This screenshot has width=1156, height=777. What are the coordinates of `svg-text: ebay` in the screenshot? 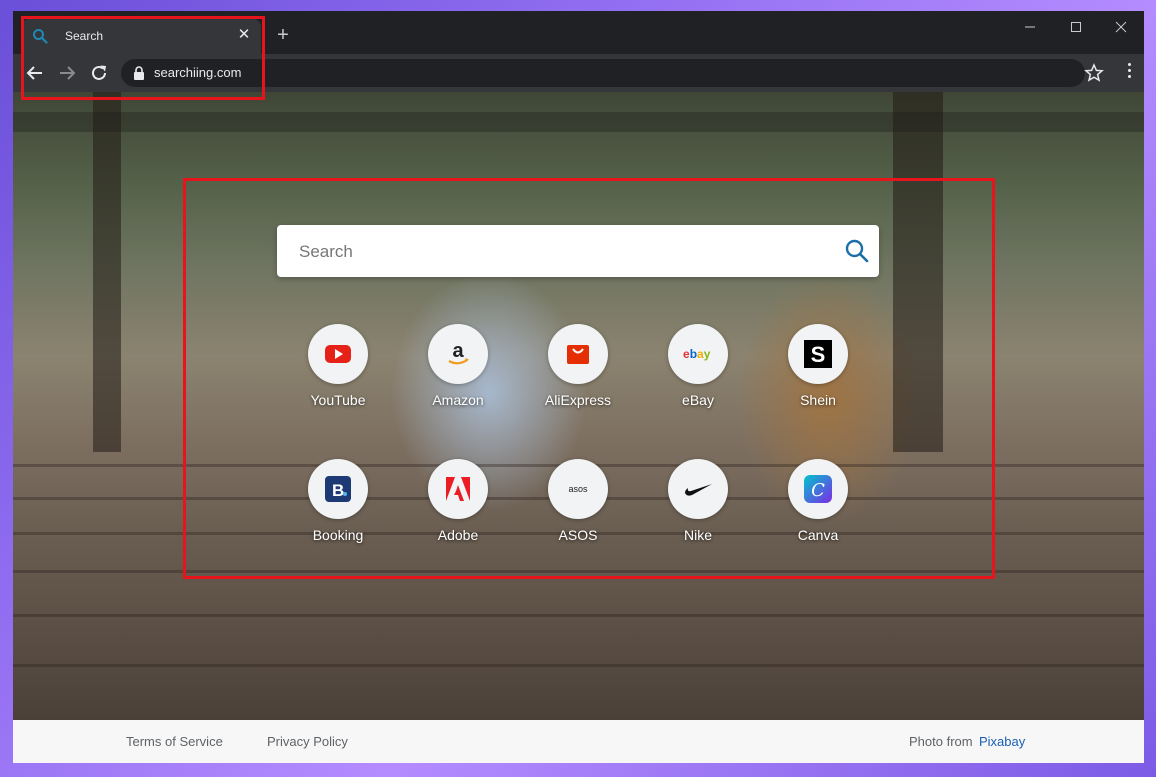 It's located at (697, 354).